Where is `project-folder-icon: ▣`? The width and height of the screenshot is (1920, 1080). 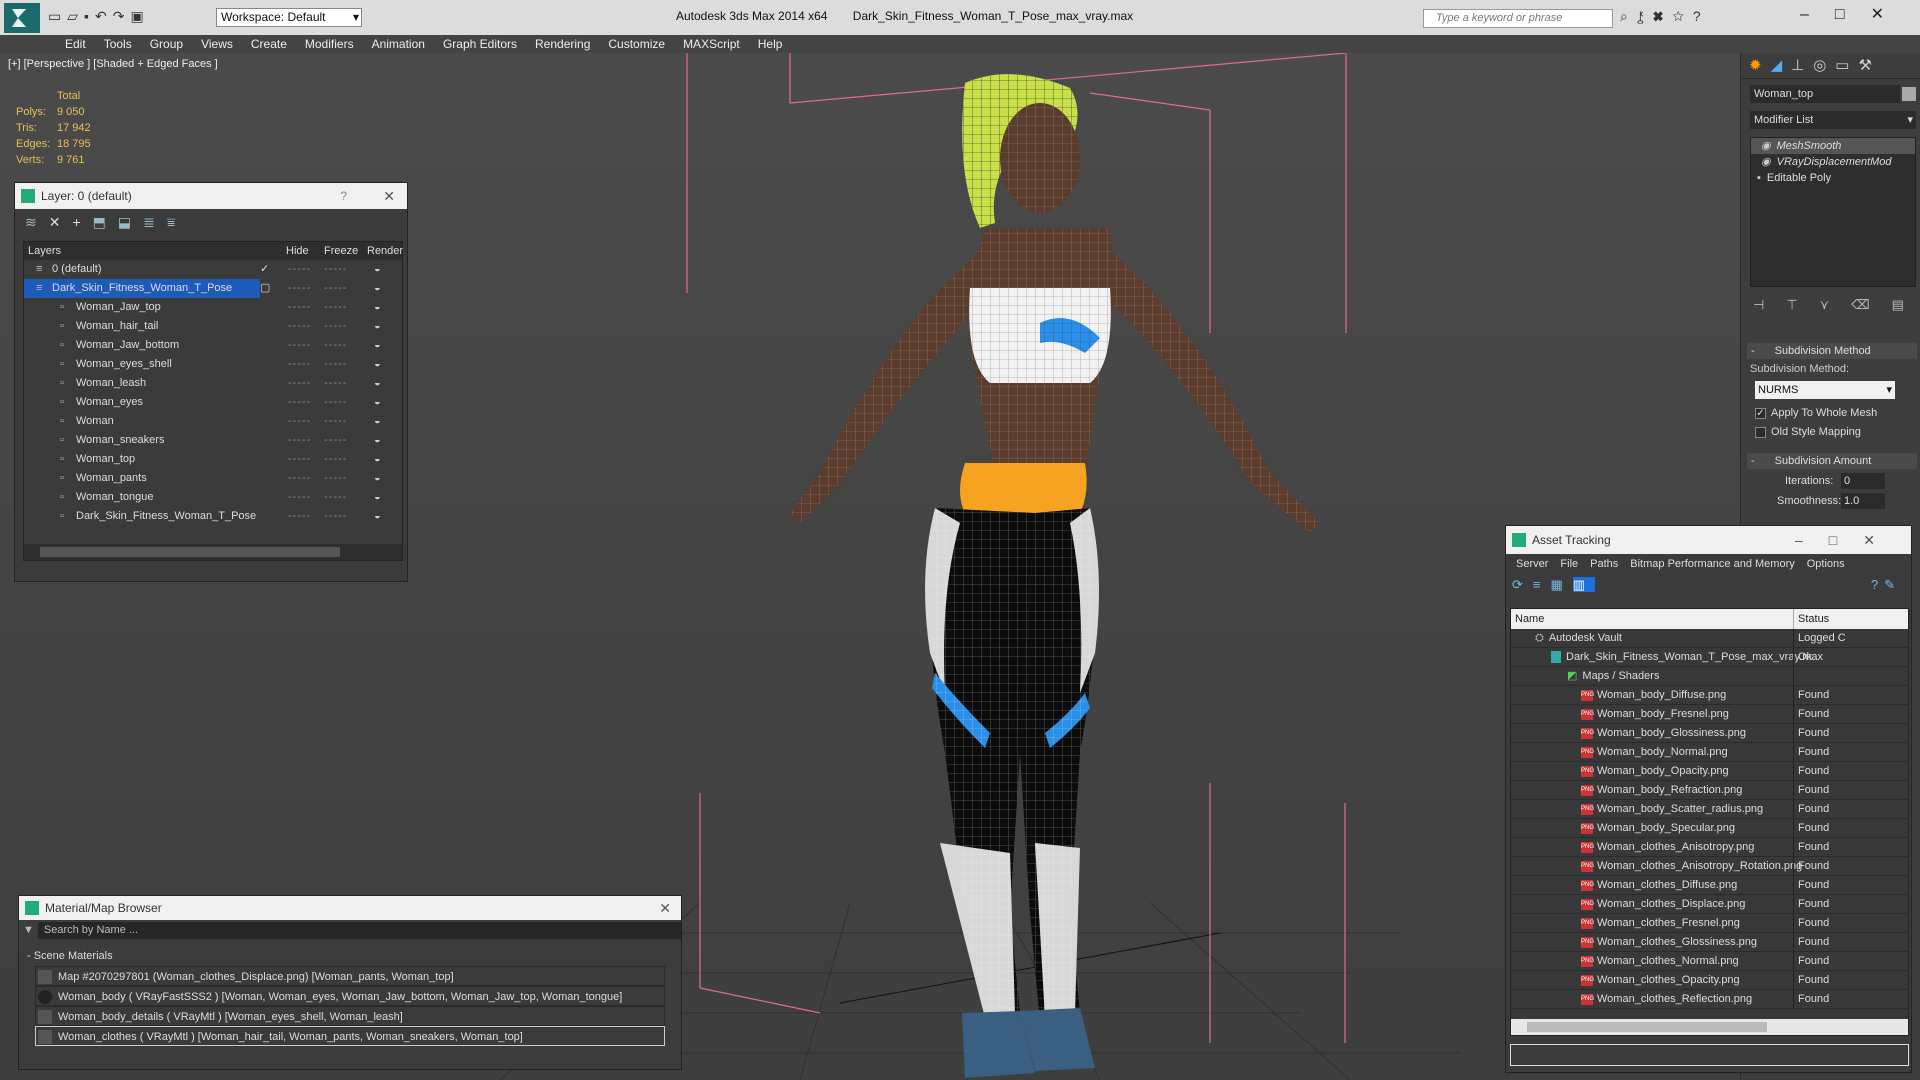
project-folder-icon: ▣ is located at coordinates (139, 16).